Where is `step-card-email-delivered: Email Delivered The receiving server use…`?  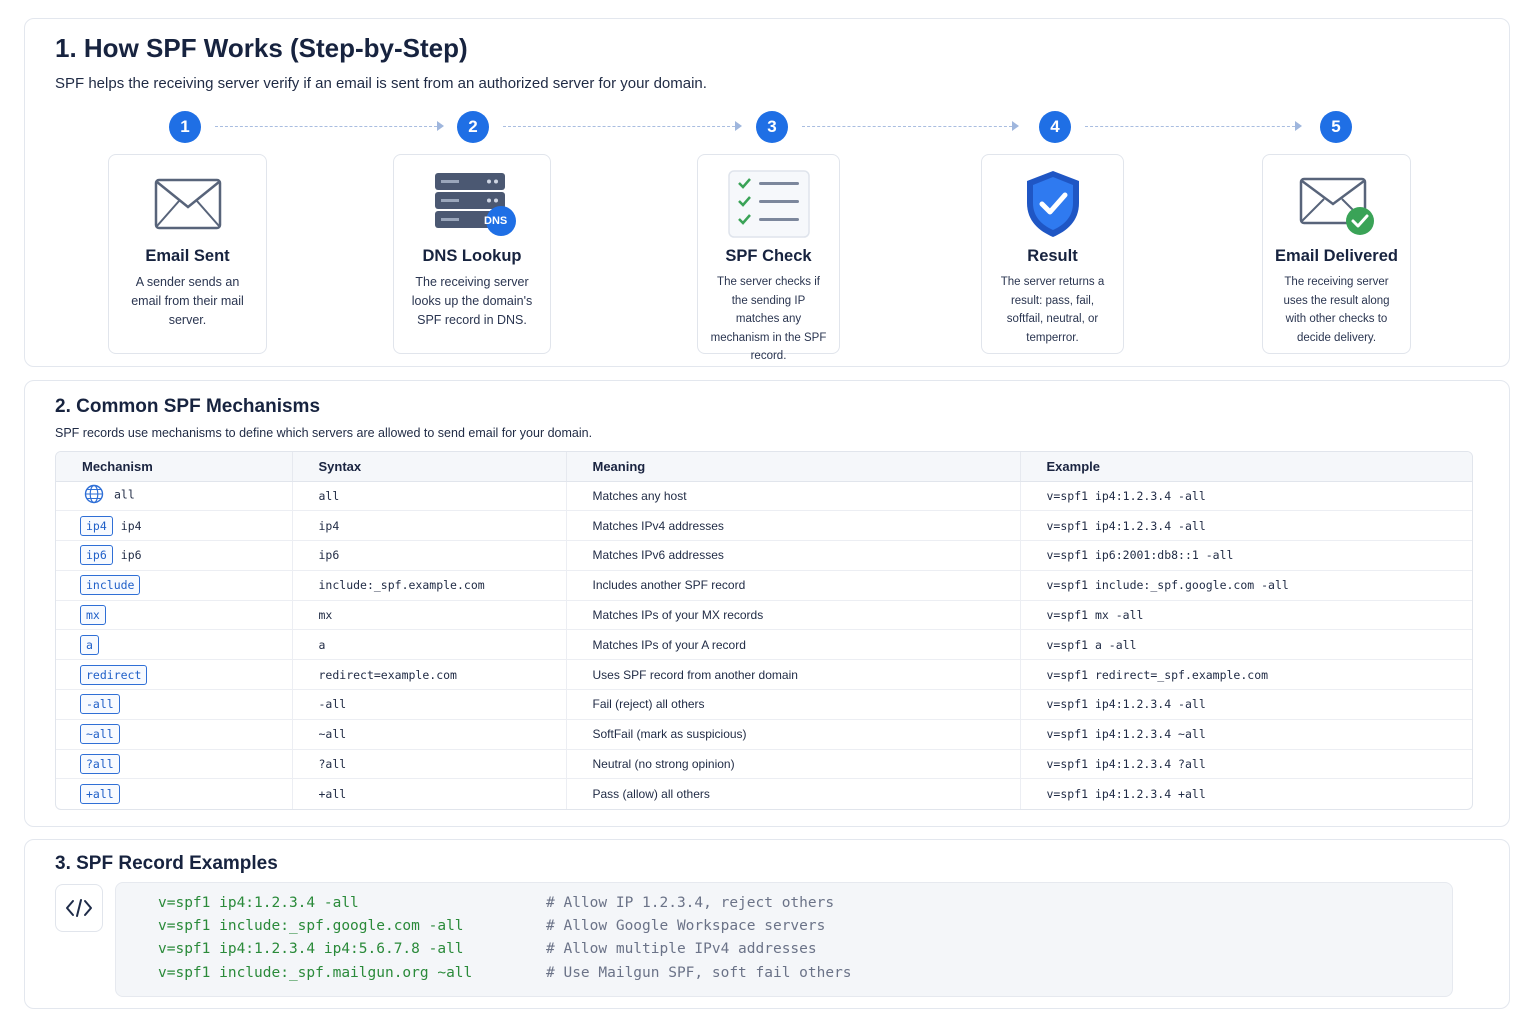 step-card-email-delivered: Email Delivered The receiving server use… is located at coordinates (1336, 254).